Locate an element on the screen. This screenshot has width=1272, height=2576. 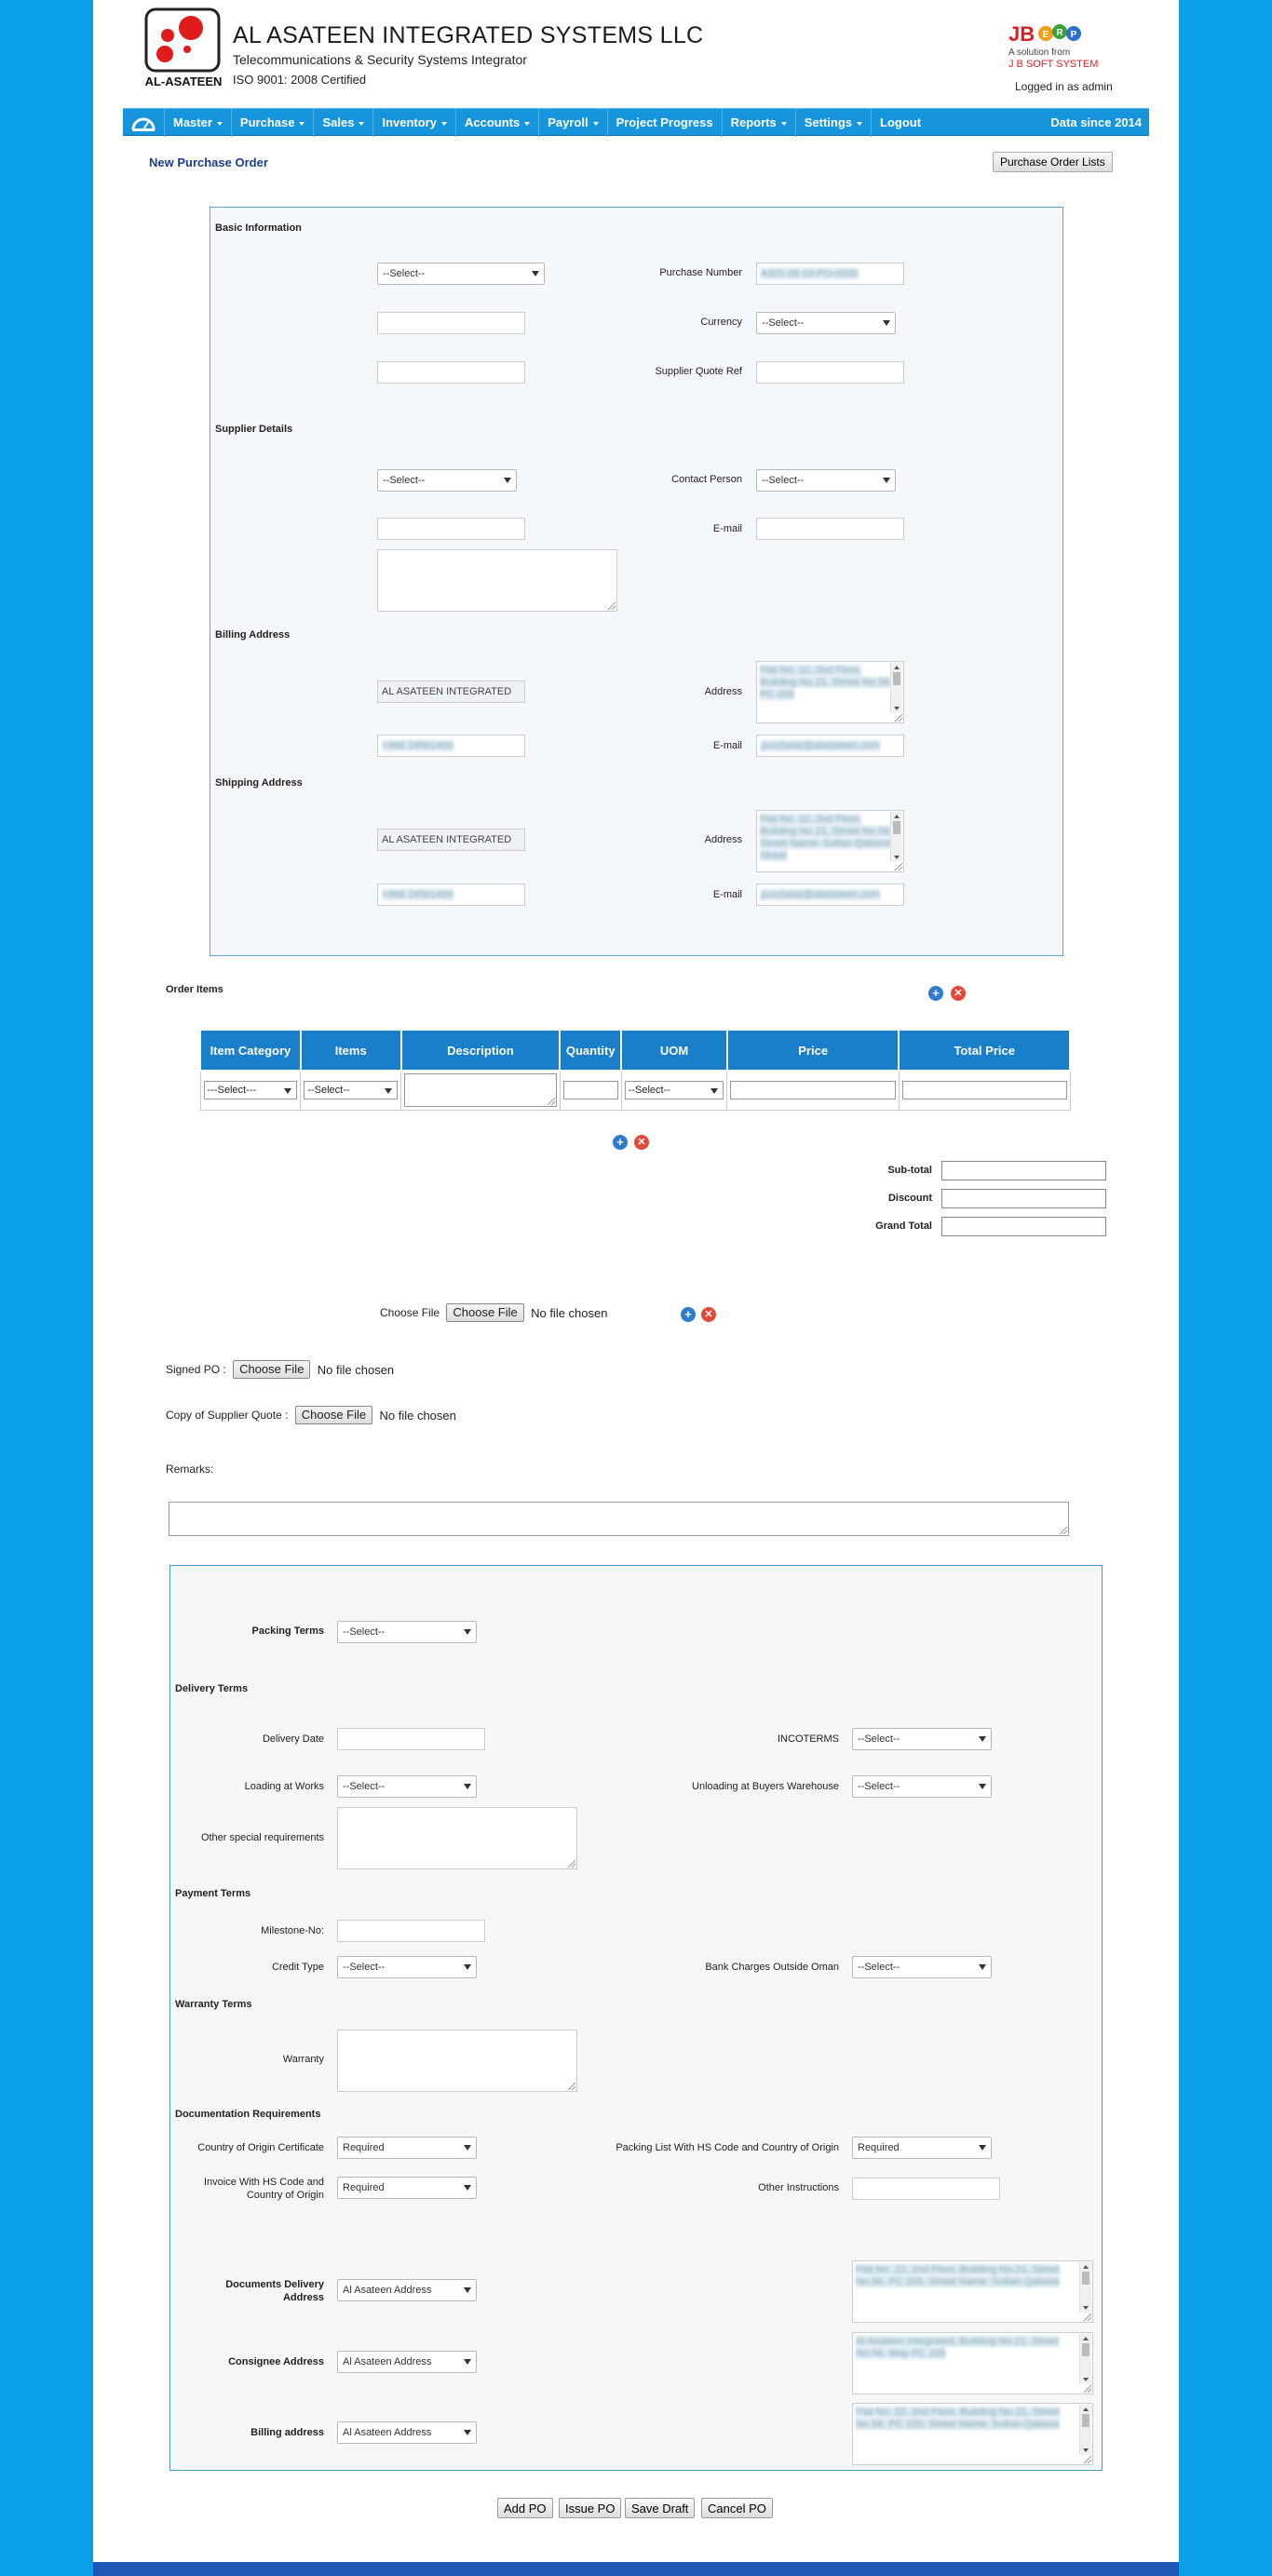
purchase-number-input: ASIS-26-10-PO-0000 is located at coordinates (830, 274).